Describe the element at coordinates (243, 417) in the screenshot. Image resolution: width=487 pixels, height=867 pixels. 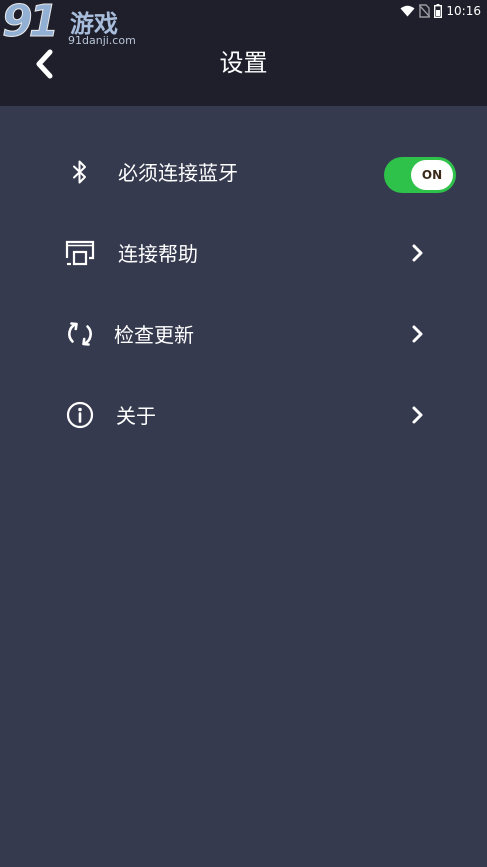
I see `settings-item-about: 关于` at that location.